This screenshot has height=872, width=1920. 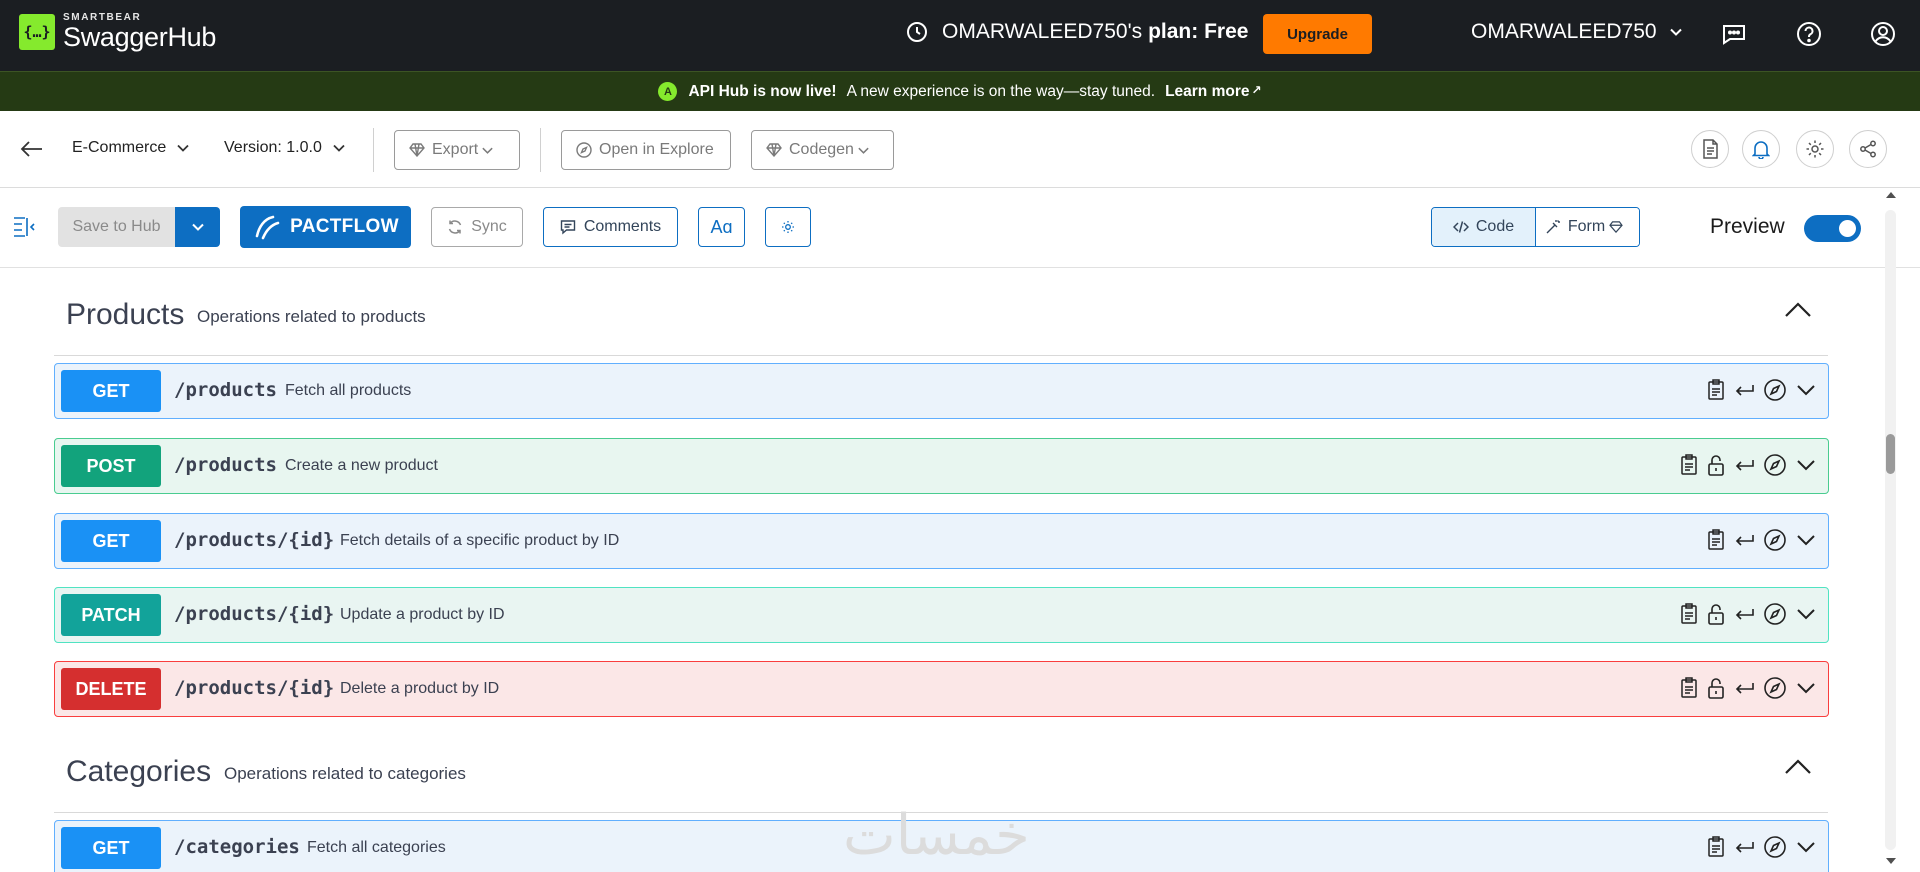 What do you see at coordinates (237, 847) in the screenshot?
I see `operation-path: /categories` at bounding box center [237, 847].